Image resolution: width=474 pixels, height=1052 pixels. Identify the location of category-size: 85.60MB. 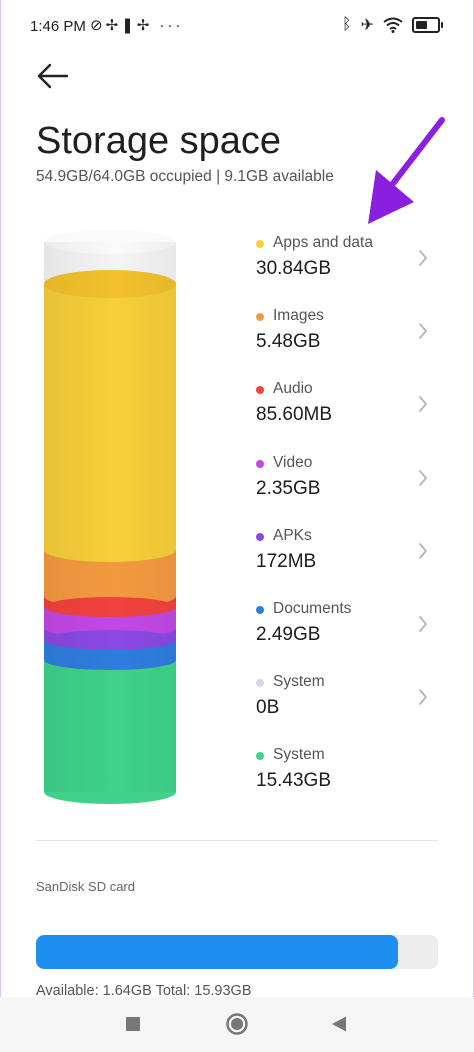
(294, 415).